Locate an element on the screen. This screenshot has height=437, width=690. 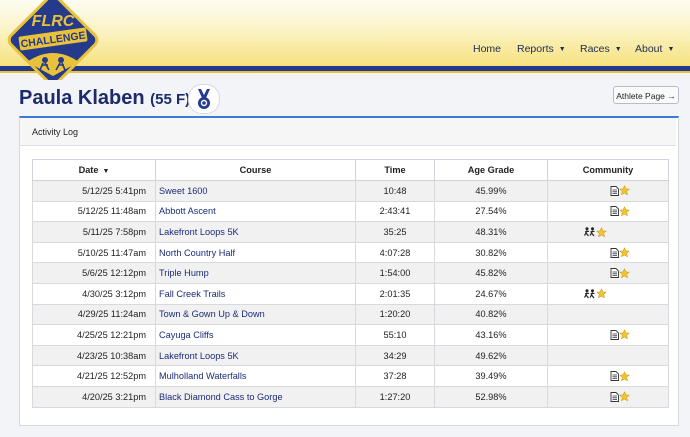
arrow-right-icon: → is located at coordinates (671, 96).